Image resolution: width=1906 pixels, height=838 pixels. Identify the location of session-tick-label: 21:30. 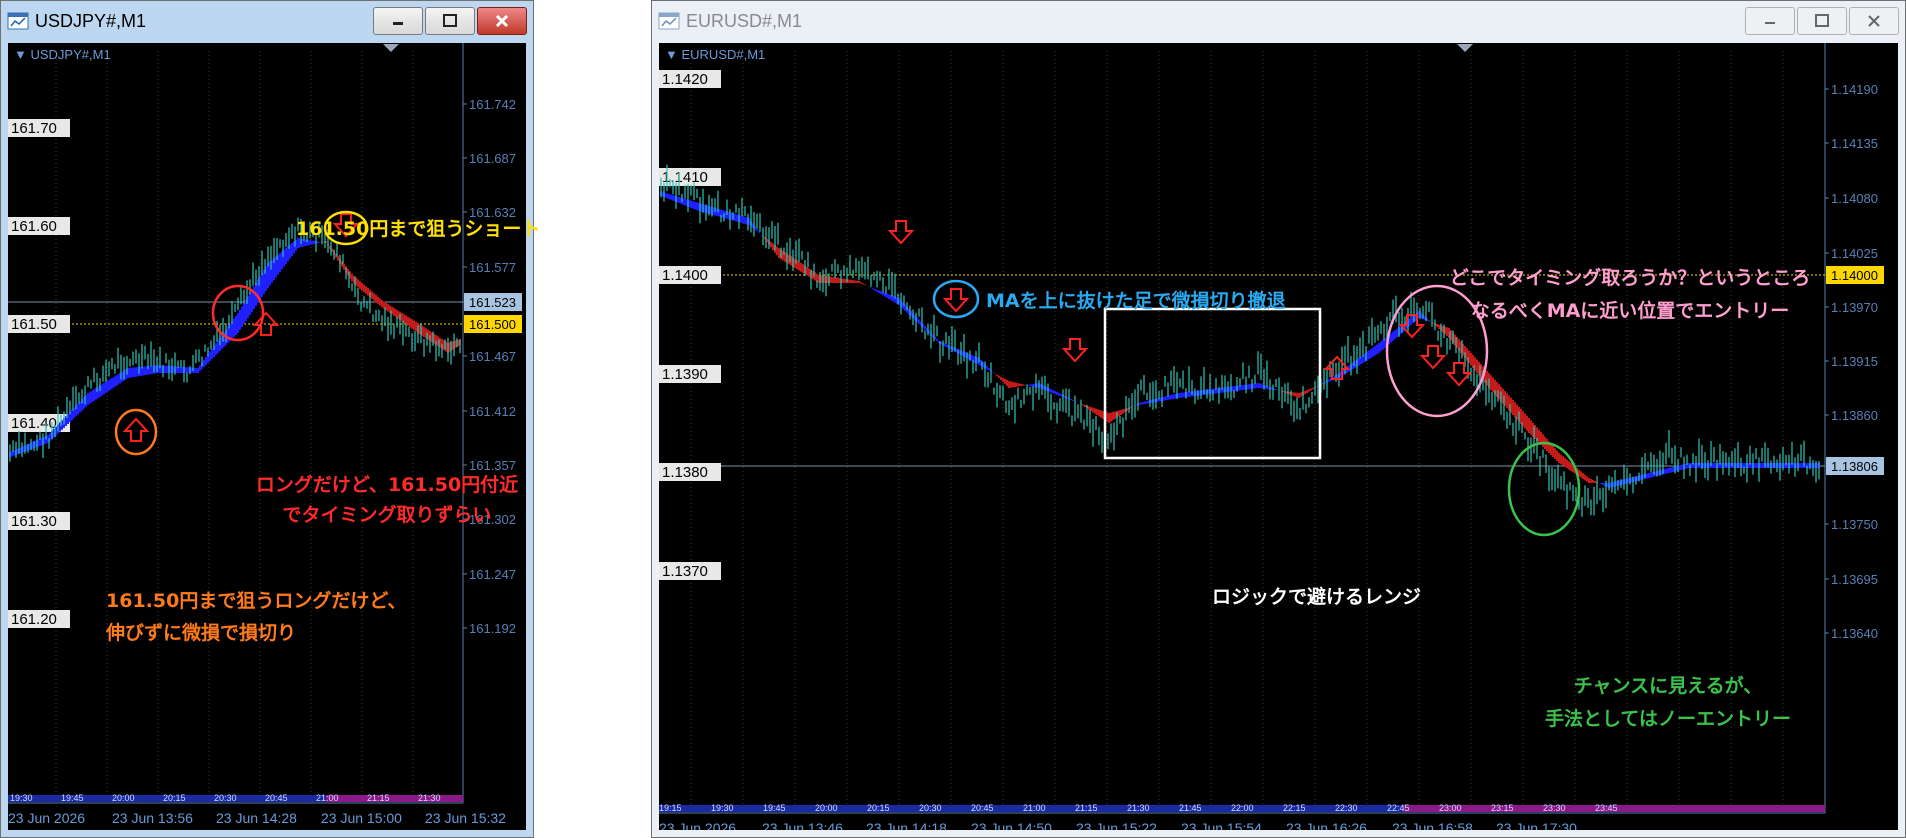
(429, 798).